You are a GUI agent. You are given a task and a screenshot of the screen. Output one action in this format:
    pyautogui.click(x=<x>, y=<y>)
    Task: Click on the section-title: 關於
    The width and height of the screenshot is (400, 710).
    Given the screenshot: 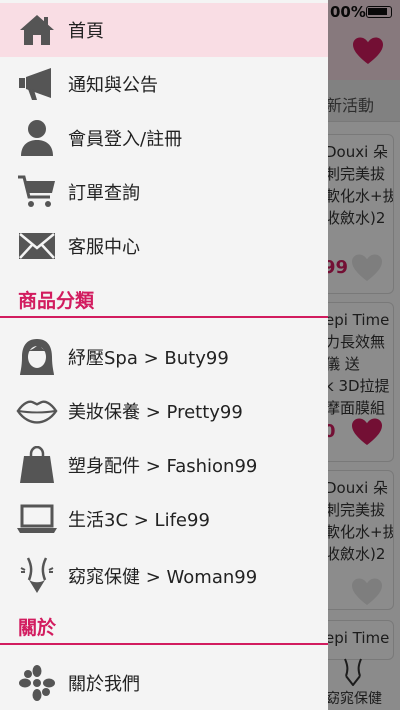 What is the action you would take?
    pyautogui.click(x=37, y=628)
    